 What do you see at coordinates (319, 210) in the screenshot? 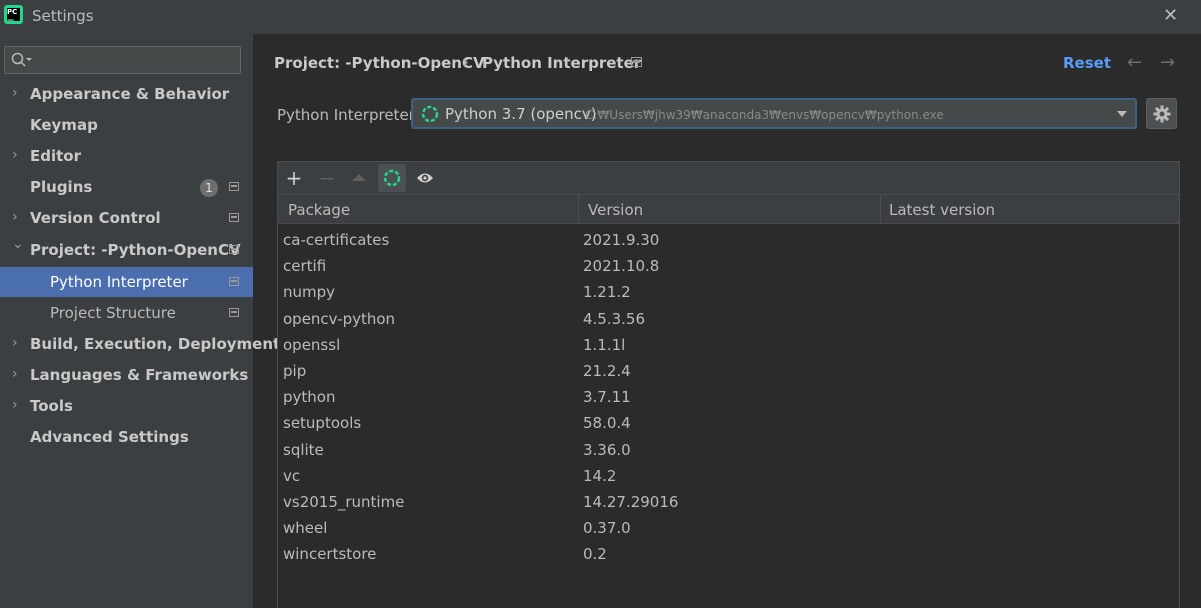
I see `column-header-package: Package` at bounding box center [319, 210].